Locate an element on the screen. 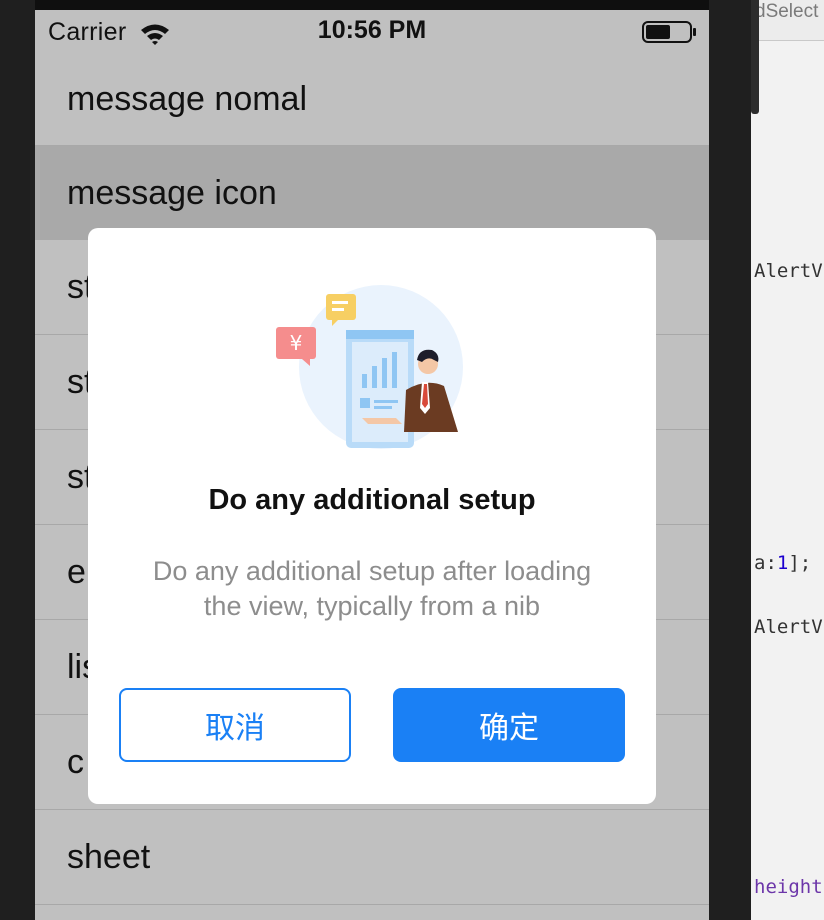 This screenshot has width=824, height=920. table-row: message nomal is located at coordinates (372, 100).